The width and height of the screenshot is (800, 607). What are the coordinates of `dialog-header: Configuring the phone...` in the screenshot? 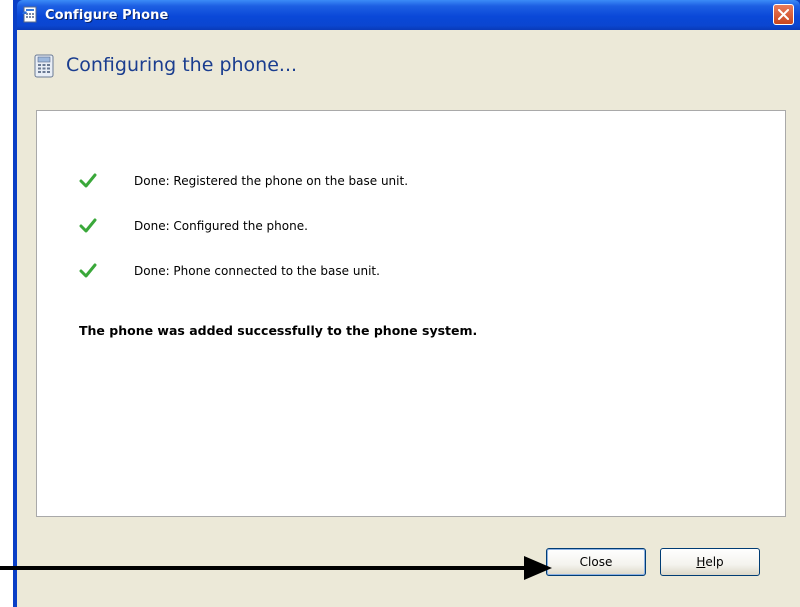 It's located at (408, 64).